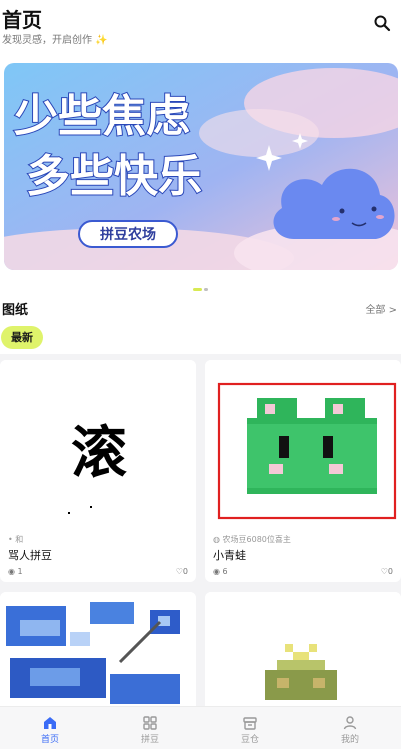 The height and width of the screenshot is (749, 401). I want to click on pattern-card: ◍ 农场豆6080位喜主 小青蛙 ◉ 6 ♡0, so click(303, 471).